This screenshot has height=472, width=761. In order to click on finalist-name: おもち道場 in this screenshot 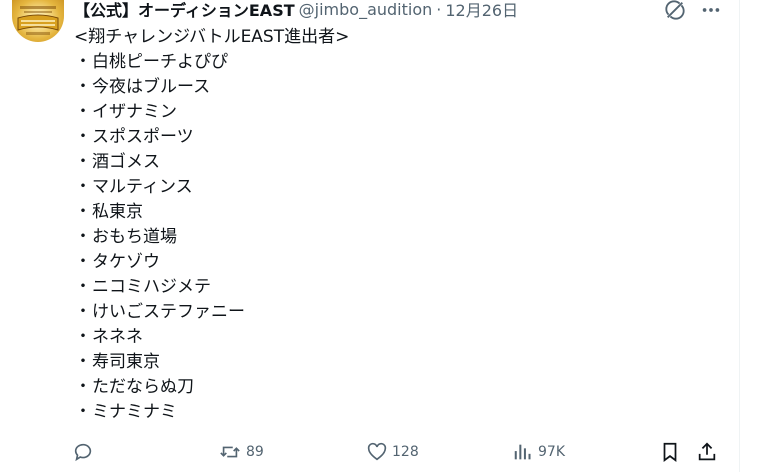, I will do `click(134, 237)`.